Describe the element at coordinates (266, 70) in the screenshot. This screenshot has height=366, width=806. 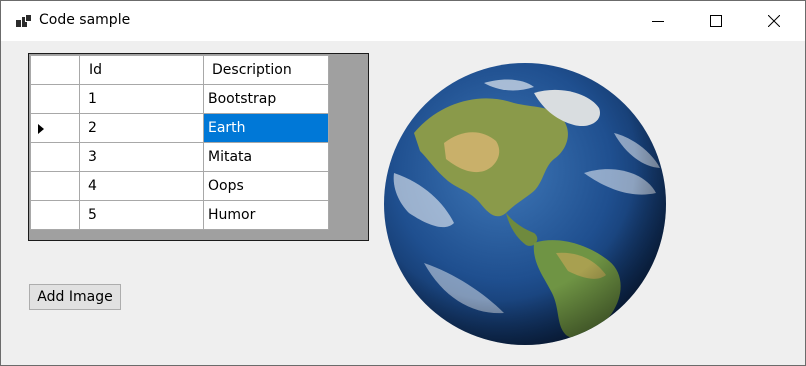
I see `column-header-description: Description` at that location.